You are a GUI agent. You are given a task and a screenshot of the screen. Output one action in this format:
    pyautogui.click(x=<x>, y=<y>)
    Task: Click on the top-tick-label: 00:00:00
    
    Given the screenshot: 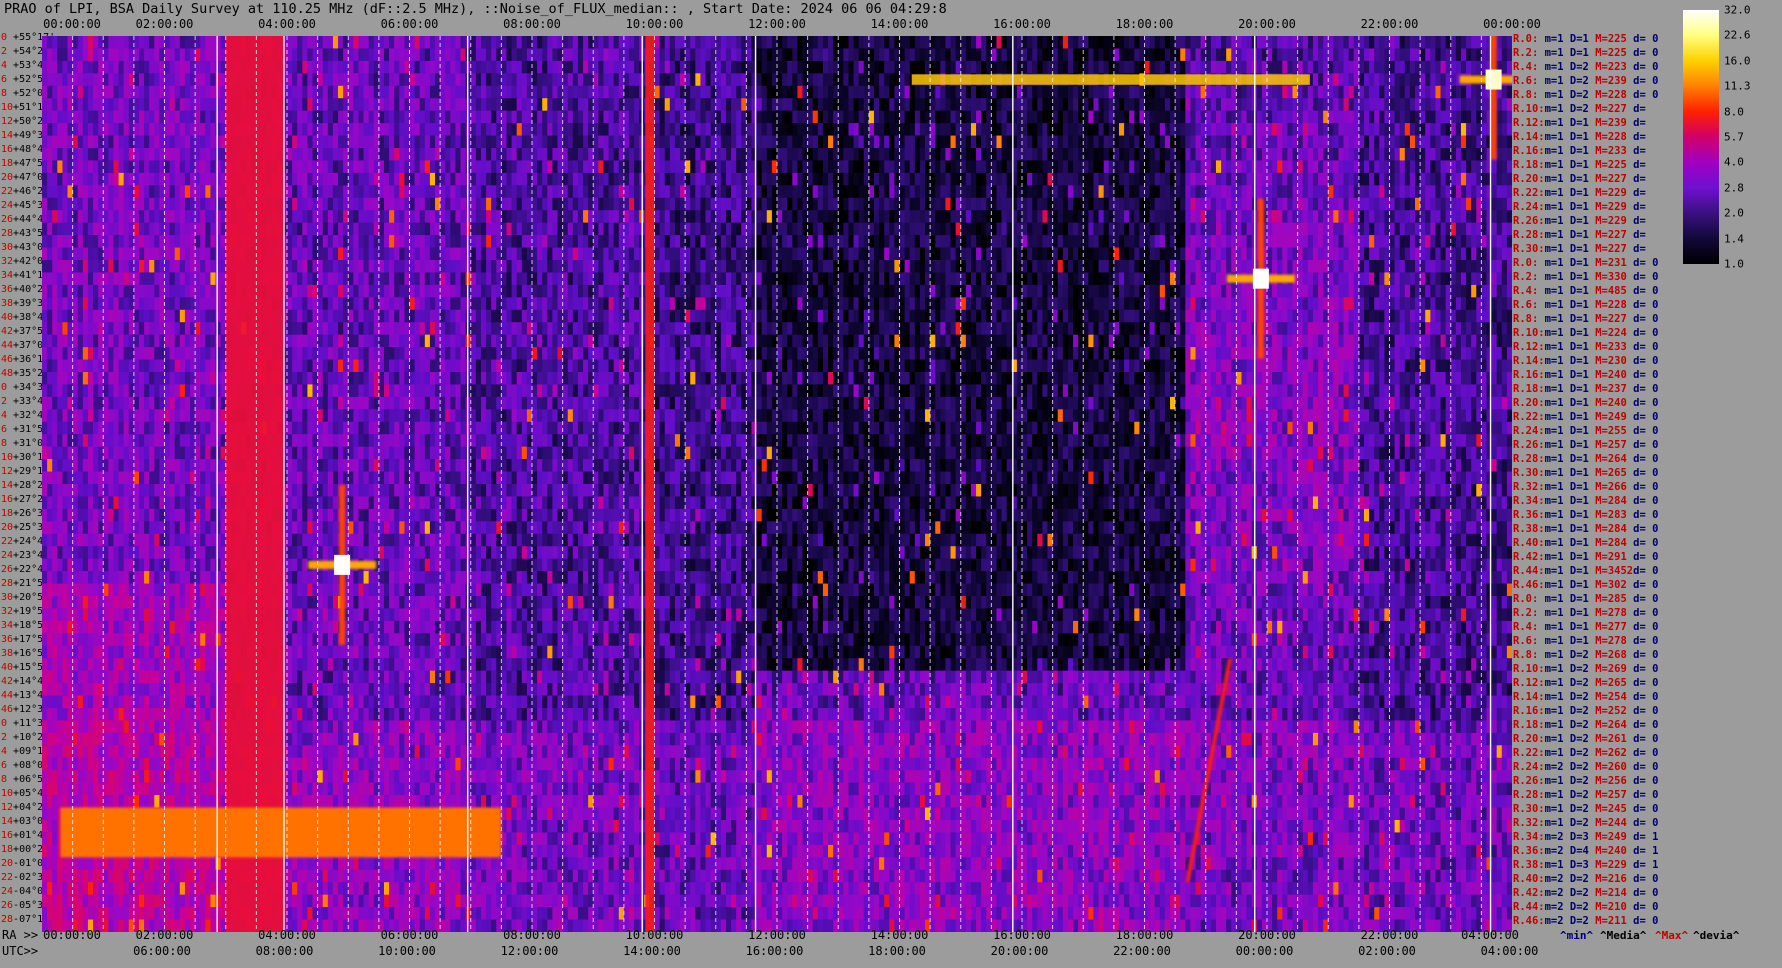 What is the action you would take?
    pyautogui.click(x=1512, y=24)
    